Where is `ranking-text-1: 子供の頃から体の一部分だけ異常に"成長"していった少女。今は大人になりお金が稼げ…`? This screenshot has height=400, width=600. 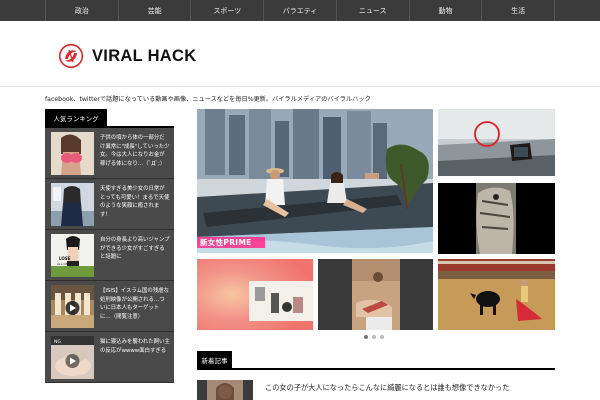 ranking-text-1: 子供の頃から体の一部分だけ異常に"成長"していった少女。今は大人になりお金が稼げ… is located at coordinates (135, 151).